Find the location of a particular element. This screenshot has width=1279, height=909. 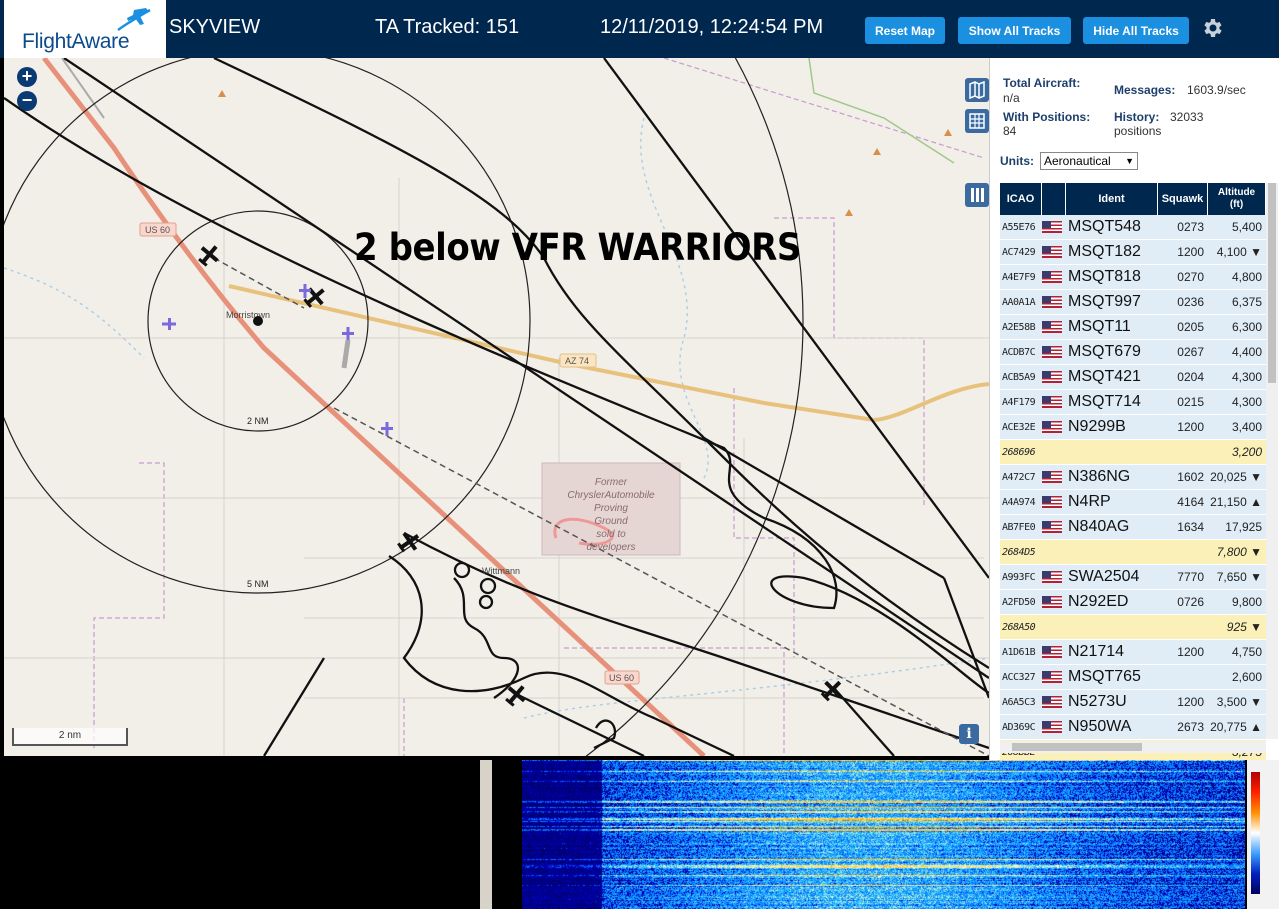

hide-all-tracks-button: Hide All Tracks is located at coordinates (1136, 30).